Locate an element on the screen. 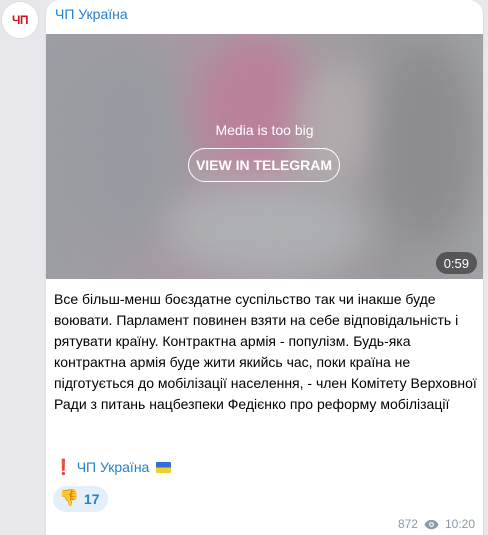 Image resolution: width=488 pixels, height=535 pixels. ukraine-flag-icon is located at coordinates (164, 467).